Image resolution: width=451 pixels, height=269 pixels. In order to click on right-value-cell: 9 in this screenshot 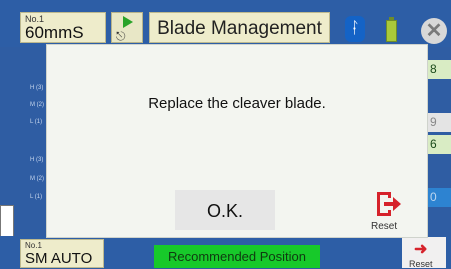, I will do `click(439, 122)`.